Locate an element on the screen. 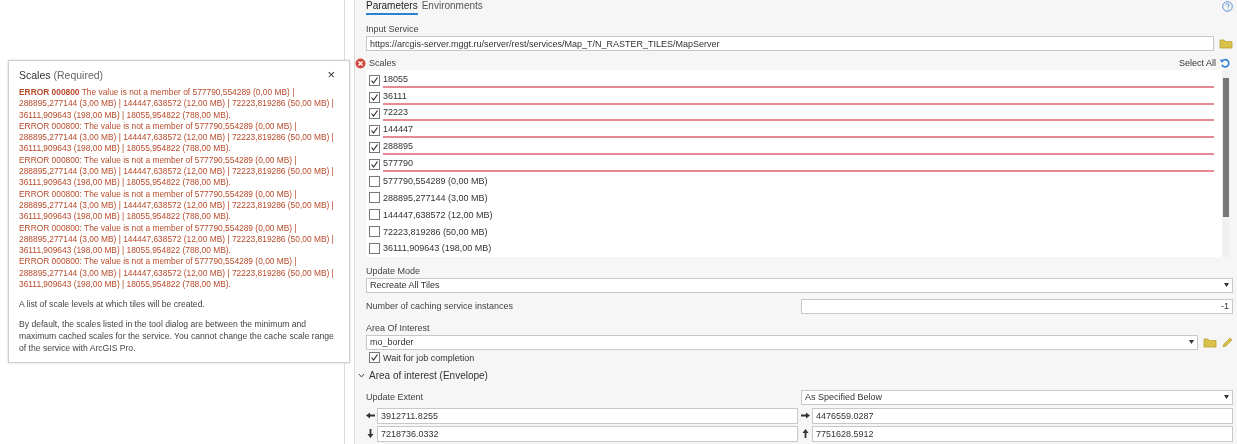 The width and height of the screenshot is (1237, 444). scale-option: 36111,909643 (198,00 MB) is located at coordinates (437, 248).